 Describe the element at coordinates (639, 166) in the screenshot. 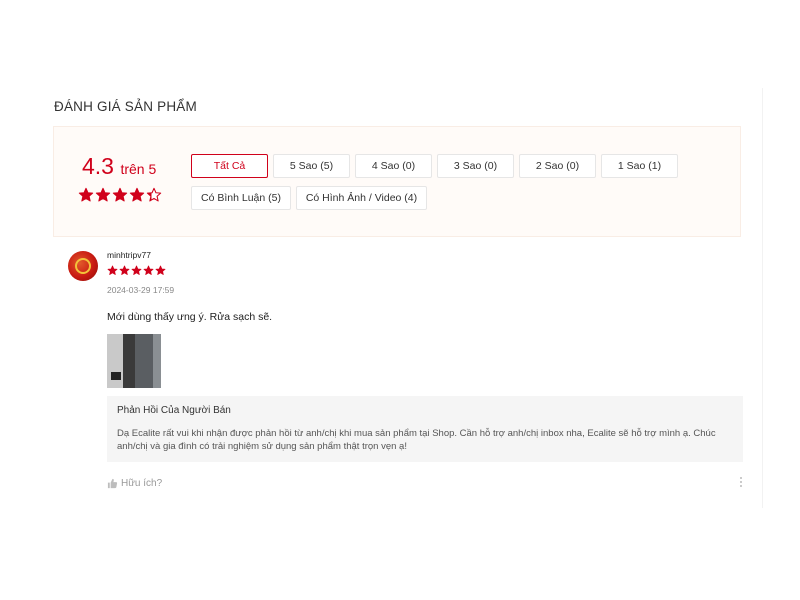

I see `filter-1-star: 1 Sao (1)` at that location.